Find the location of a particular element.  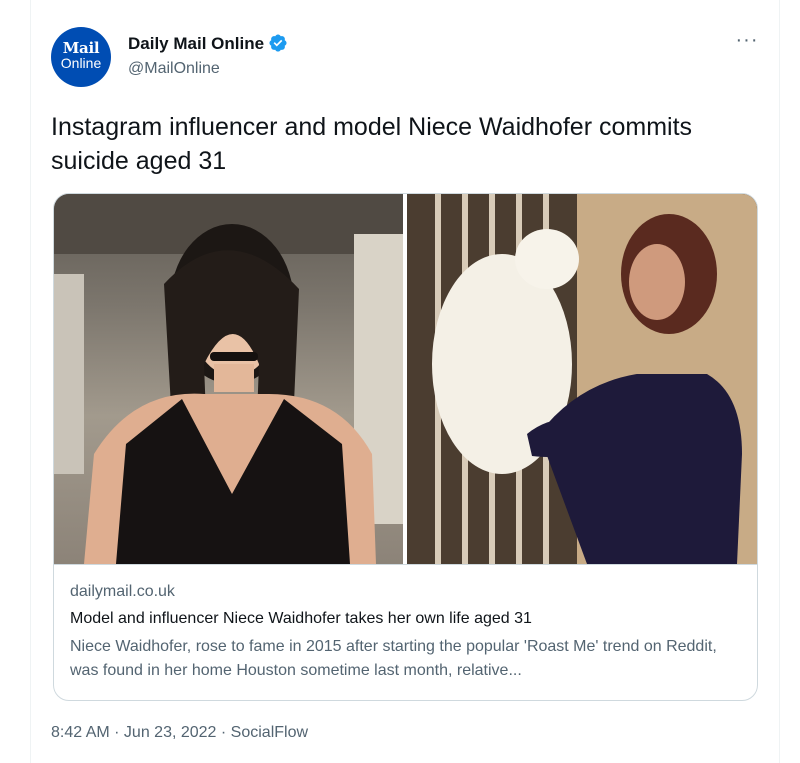

author-name-row: Daily Mail Online is located at coordinates (208, 43).